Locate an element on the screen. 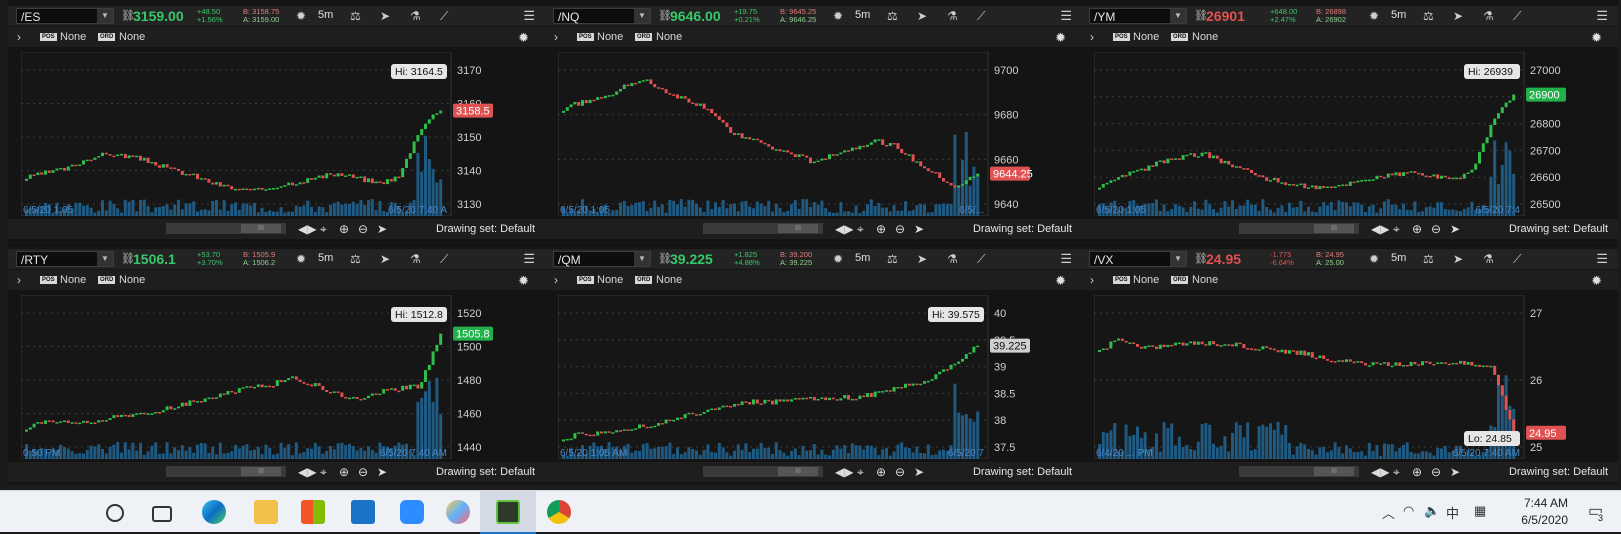 The width and height of the screenshot is (1621, 534). symbol-input: /YM ▼ is located at coordinates (1138, 16).